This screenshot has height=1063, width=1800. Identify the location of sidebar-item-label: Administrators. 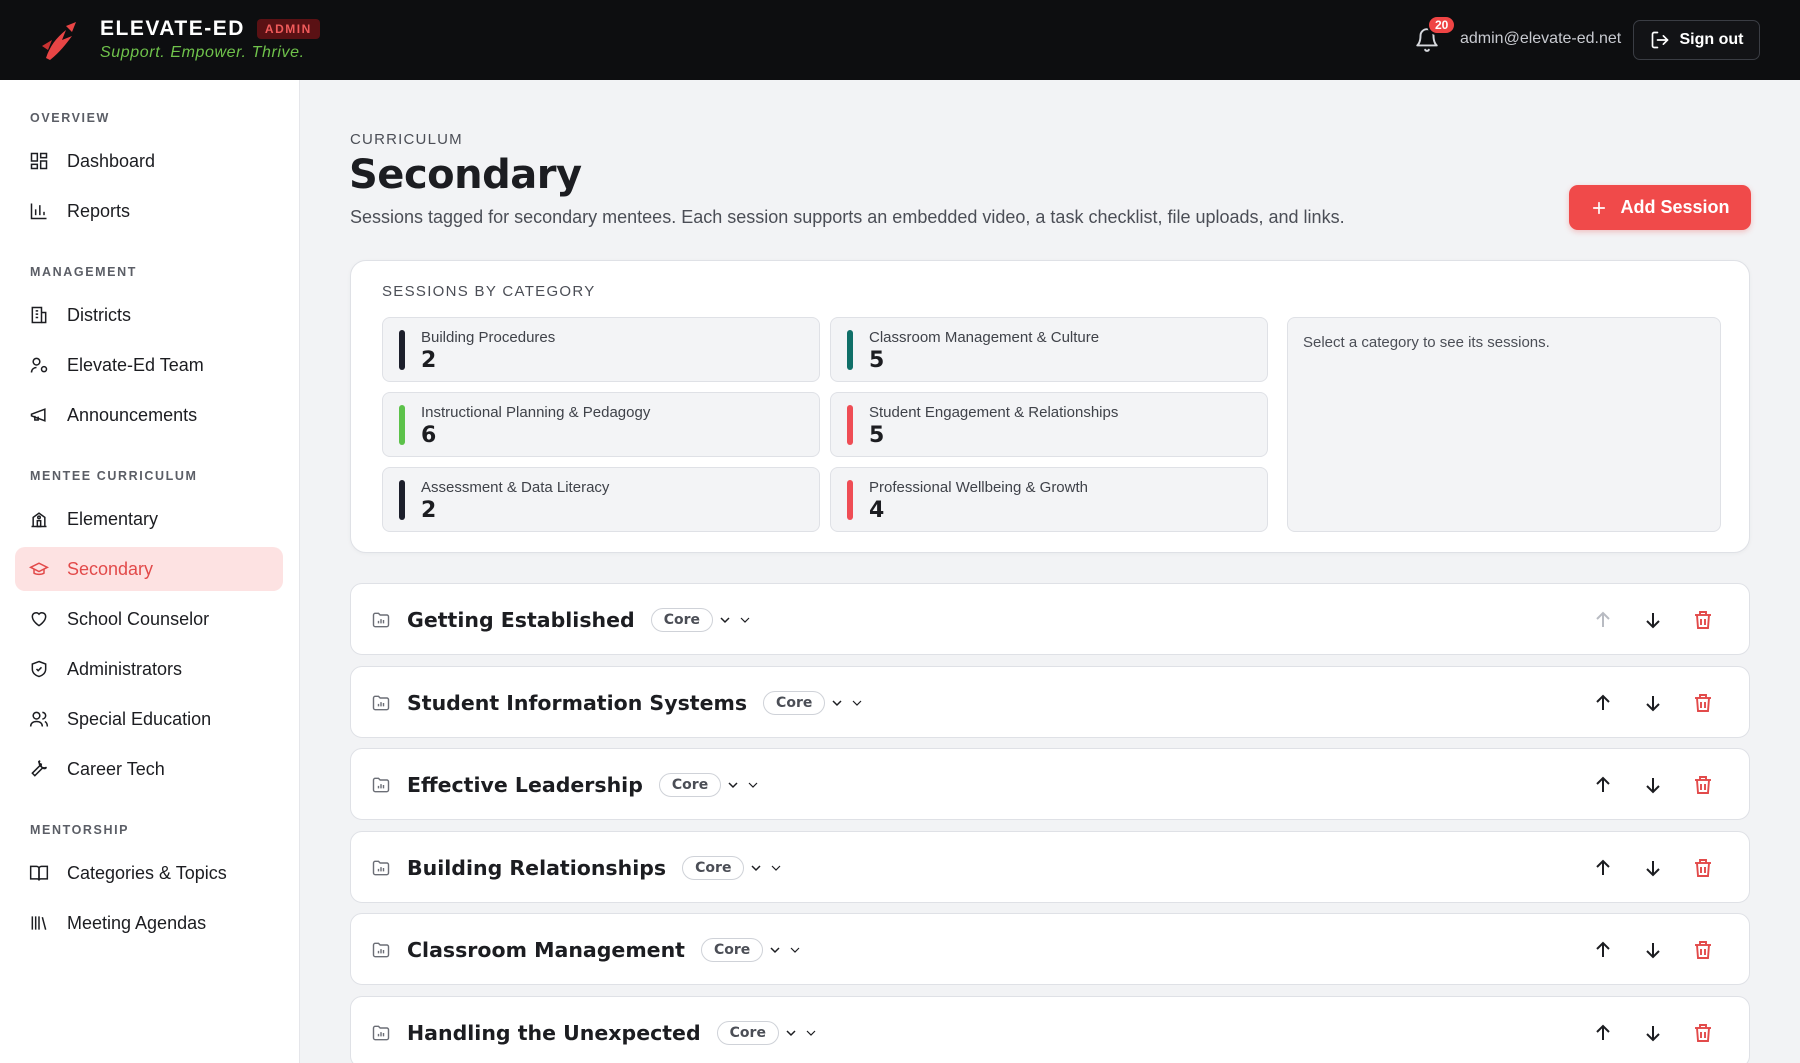
(125, 668).